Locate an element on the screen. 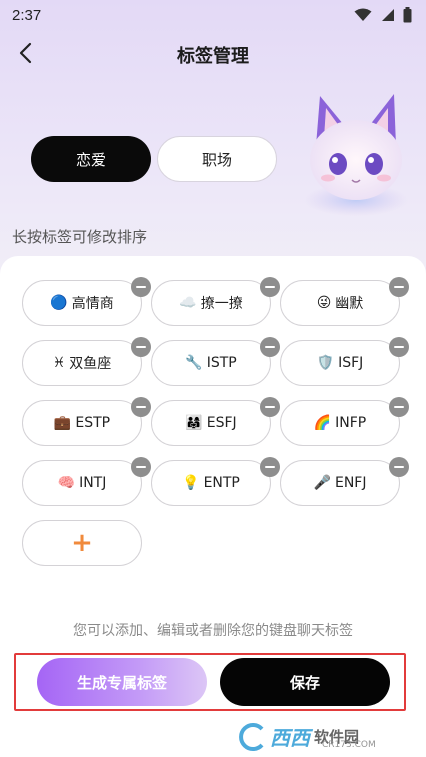 The image size is (426, 757). watermark-domain: CR173.COM is located at coordinates (349, 745).